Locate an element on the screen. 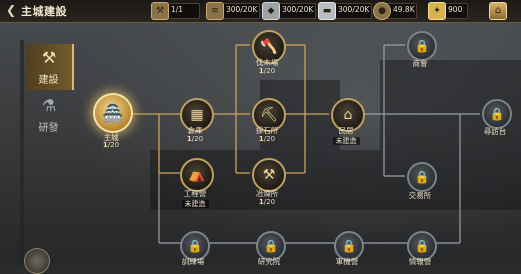 Image resolution: width=521 pixels, height=274 pixels. castle-icon: 🏯 is located at coordinates (113, 113).